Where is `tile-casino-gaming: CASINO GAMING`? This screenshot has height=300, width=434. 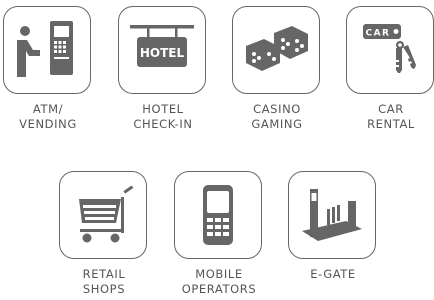 tile-casino-gaming: CASINO GAMING is located at coordinates (277, 69).